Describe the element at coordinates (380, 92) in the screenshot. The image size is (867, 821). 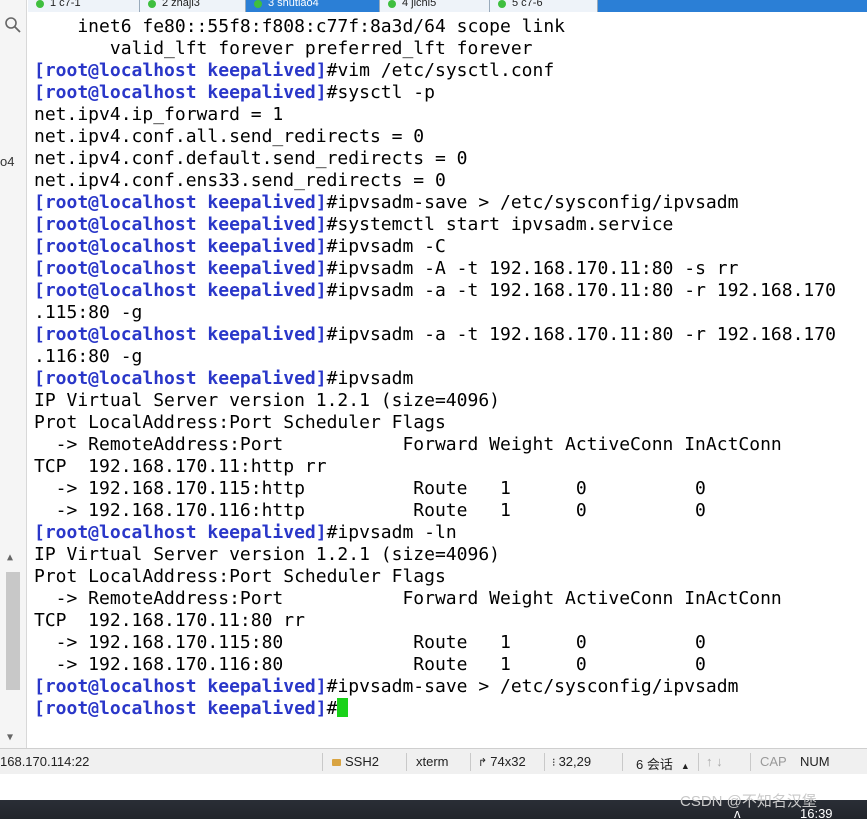
I see `line-text: #sysctl -p` at that location.